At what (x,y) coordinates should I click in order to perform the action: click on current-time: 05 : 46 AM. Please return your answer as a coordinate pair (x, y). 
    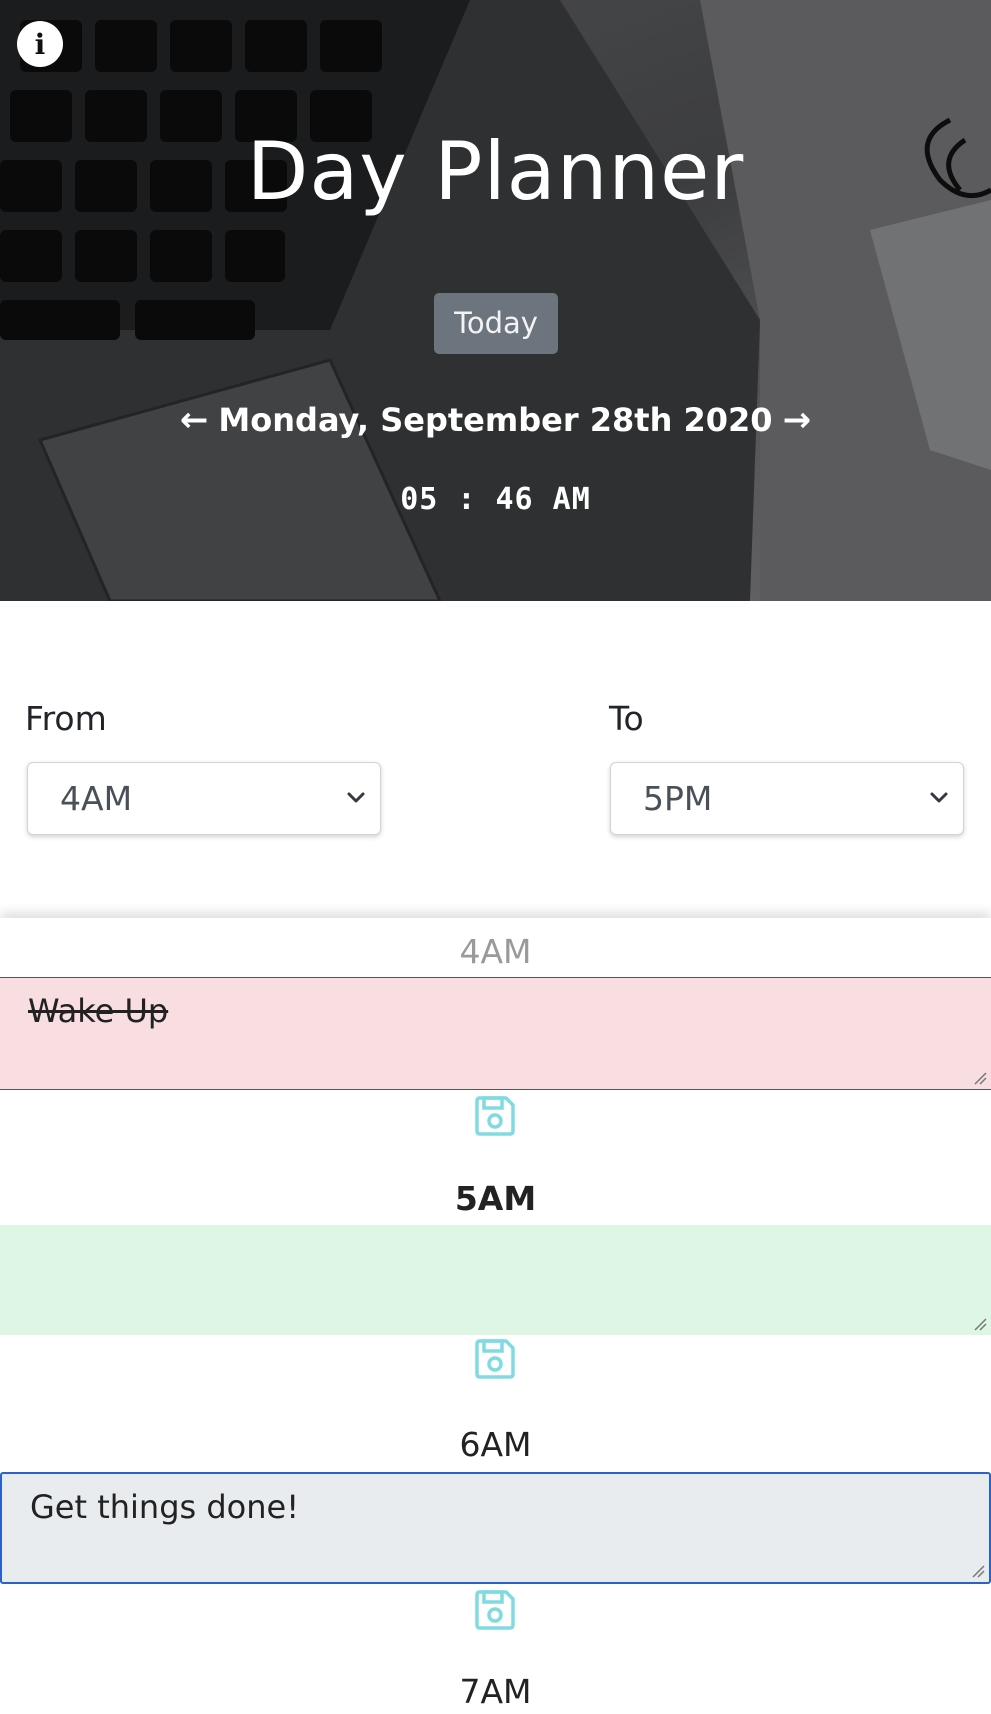
    Looking at the image, I should click on (495, 499).